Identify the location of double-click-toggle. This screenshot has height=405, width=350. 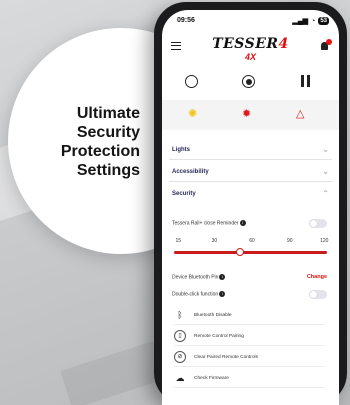
(318, 294).